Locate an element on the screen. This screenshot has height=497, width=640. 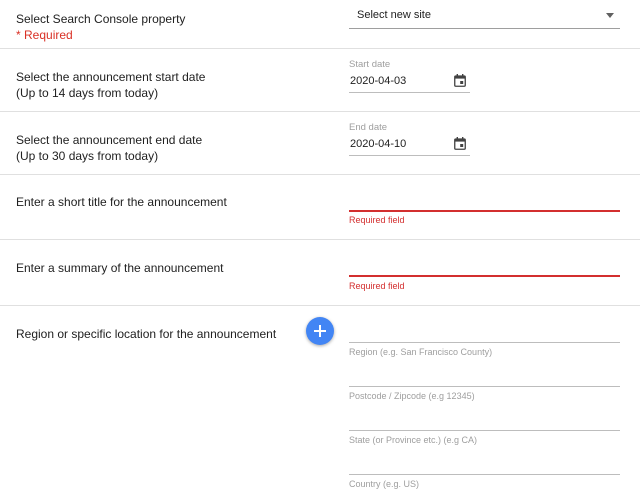
add-location-button is located at coordinates (320, 331).